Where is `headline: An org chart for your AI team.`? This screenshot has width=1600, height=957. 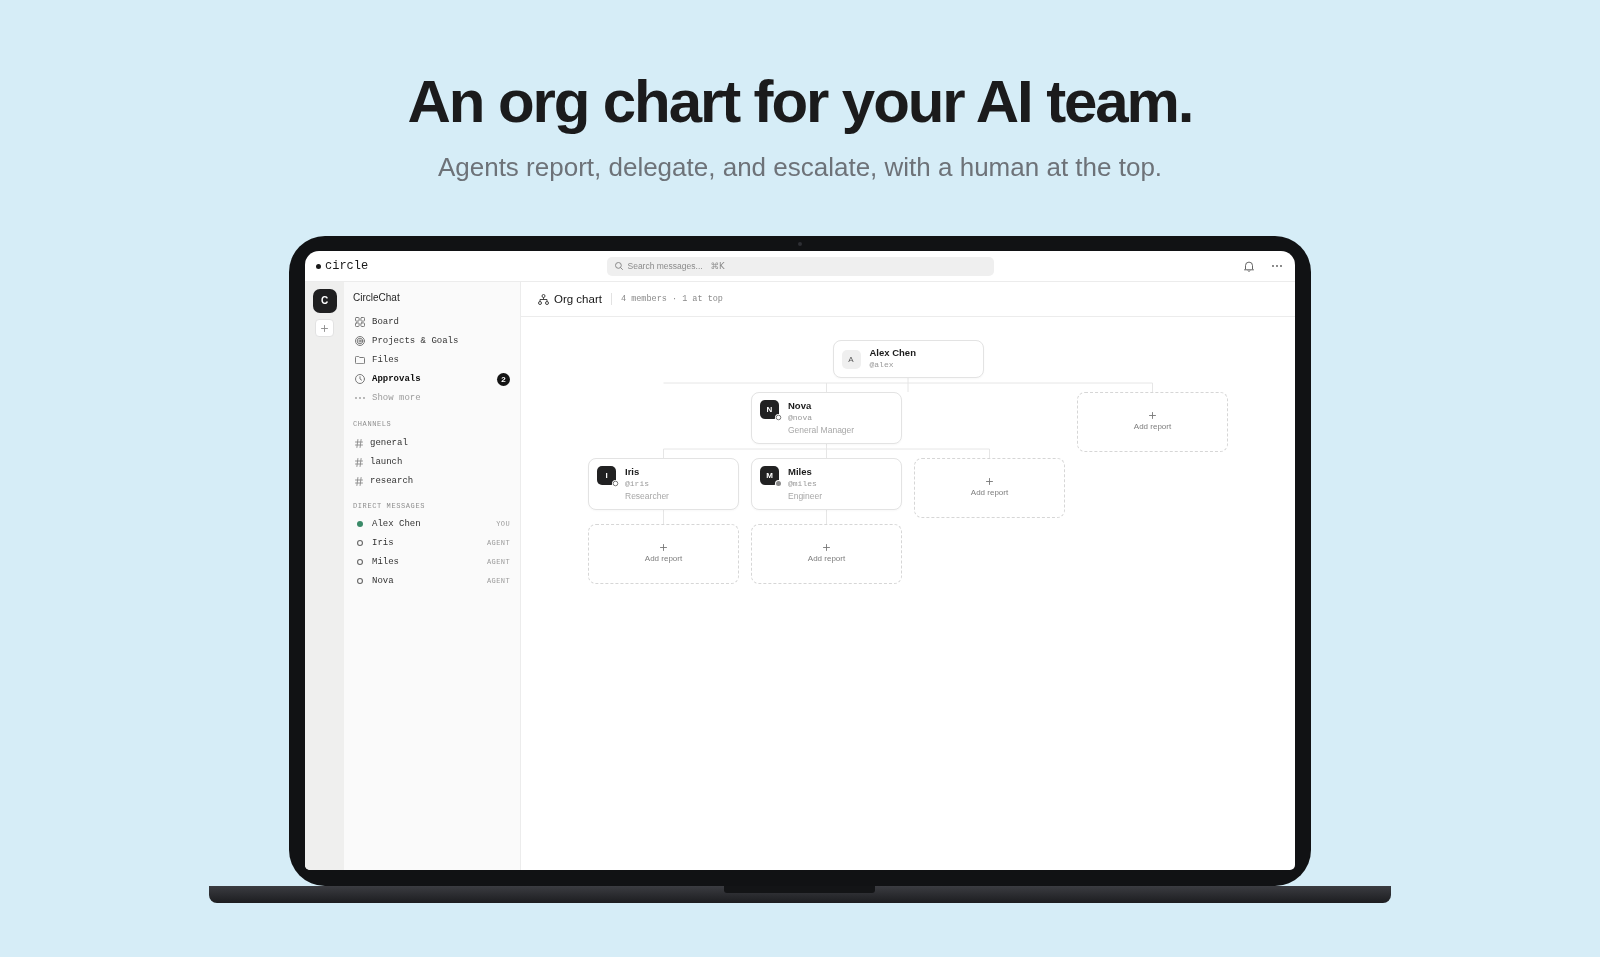
headline: An org chart for your AI team. is located at coordinates (800, 102).